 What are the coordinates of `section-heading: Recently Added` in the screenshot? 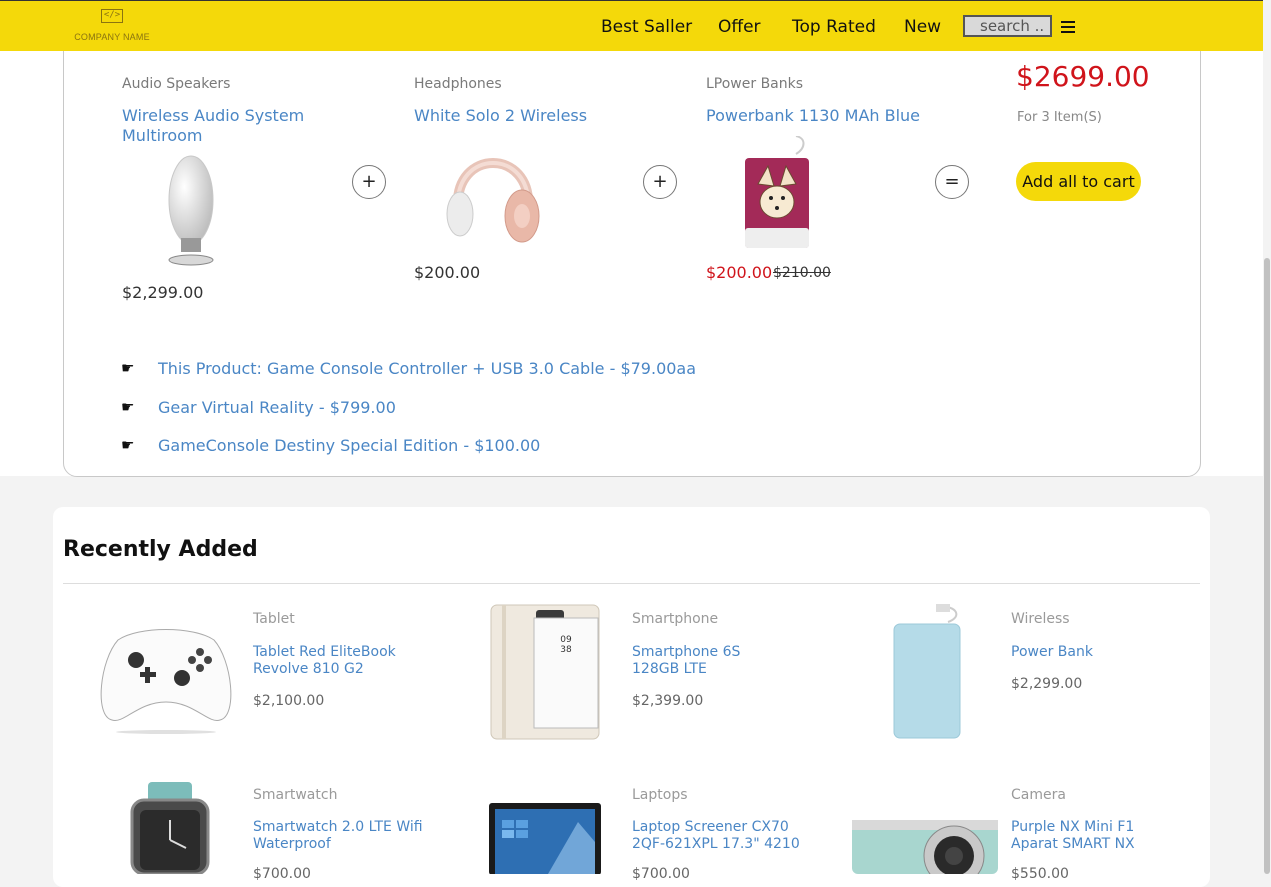 It's located at (160, 549).